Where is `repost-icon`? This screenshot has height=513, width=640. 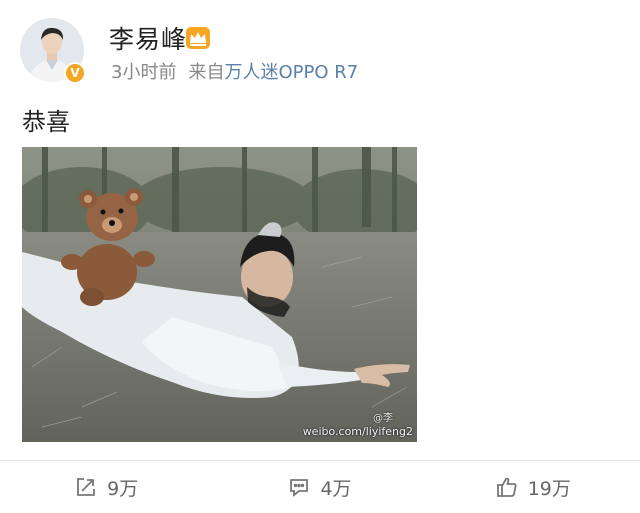
repost-icon is located at coordinates (86, 487).